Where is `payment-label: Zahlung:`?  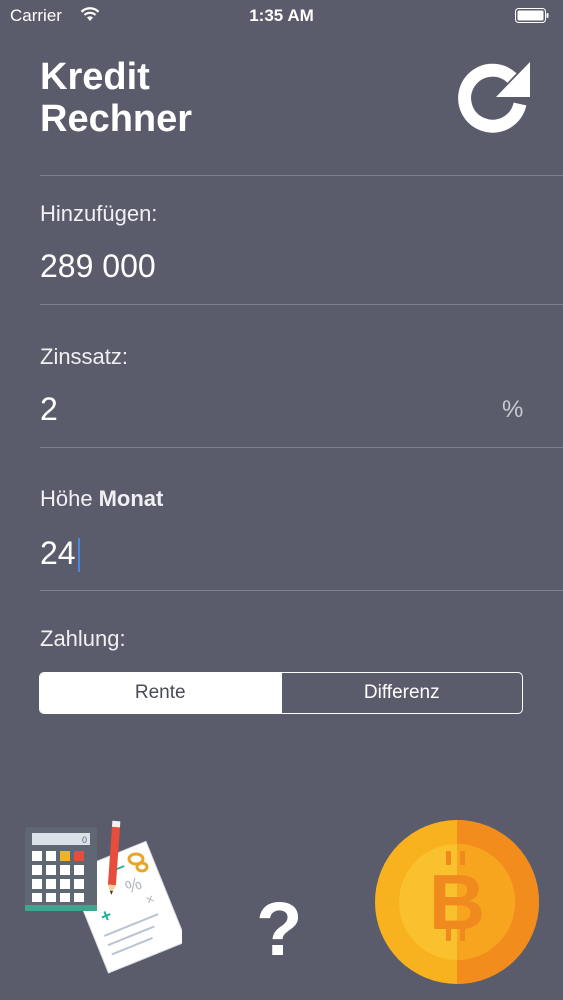
payment-label: Zahlung: is located at coordinates (83, 638).